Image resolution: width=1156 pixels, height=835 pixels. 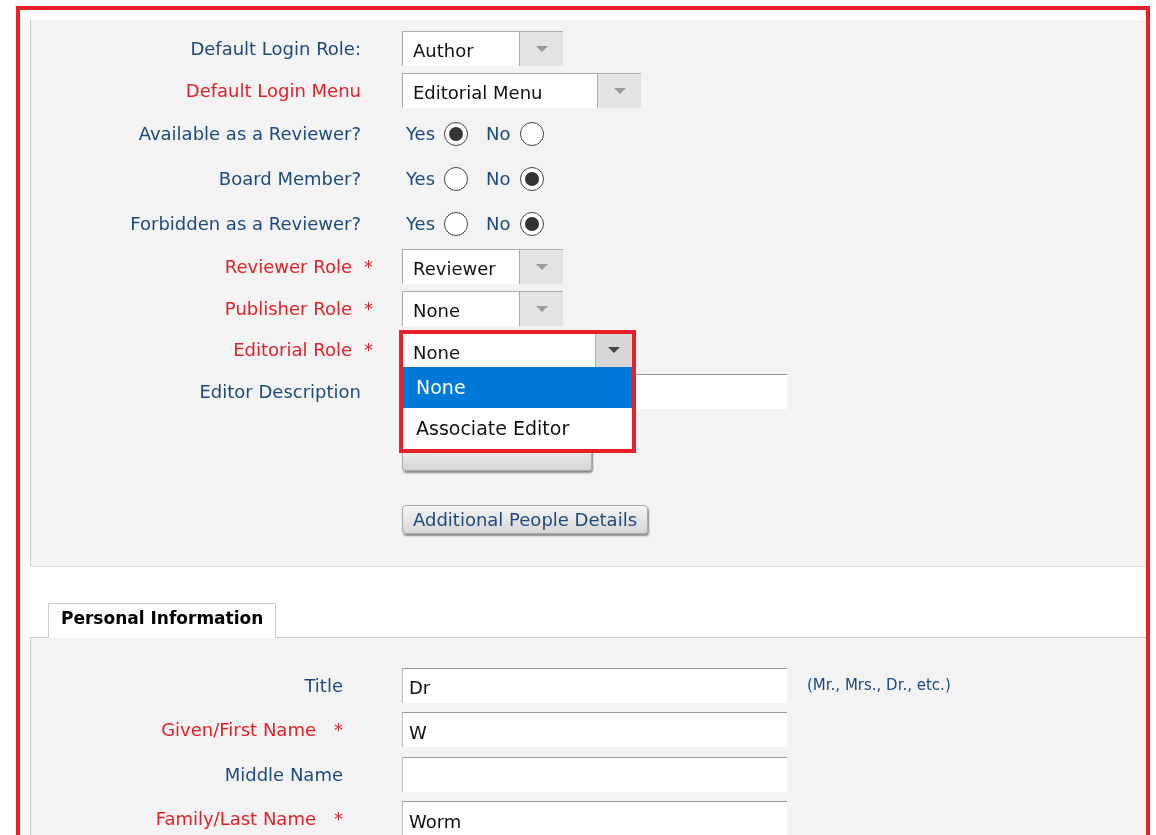 What do you see at coordinates (323, 685) in the screenshot?
I see `field-label: Title` at bounding box center [323, 685].